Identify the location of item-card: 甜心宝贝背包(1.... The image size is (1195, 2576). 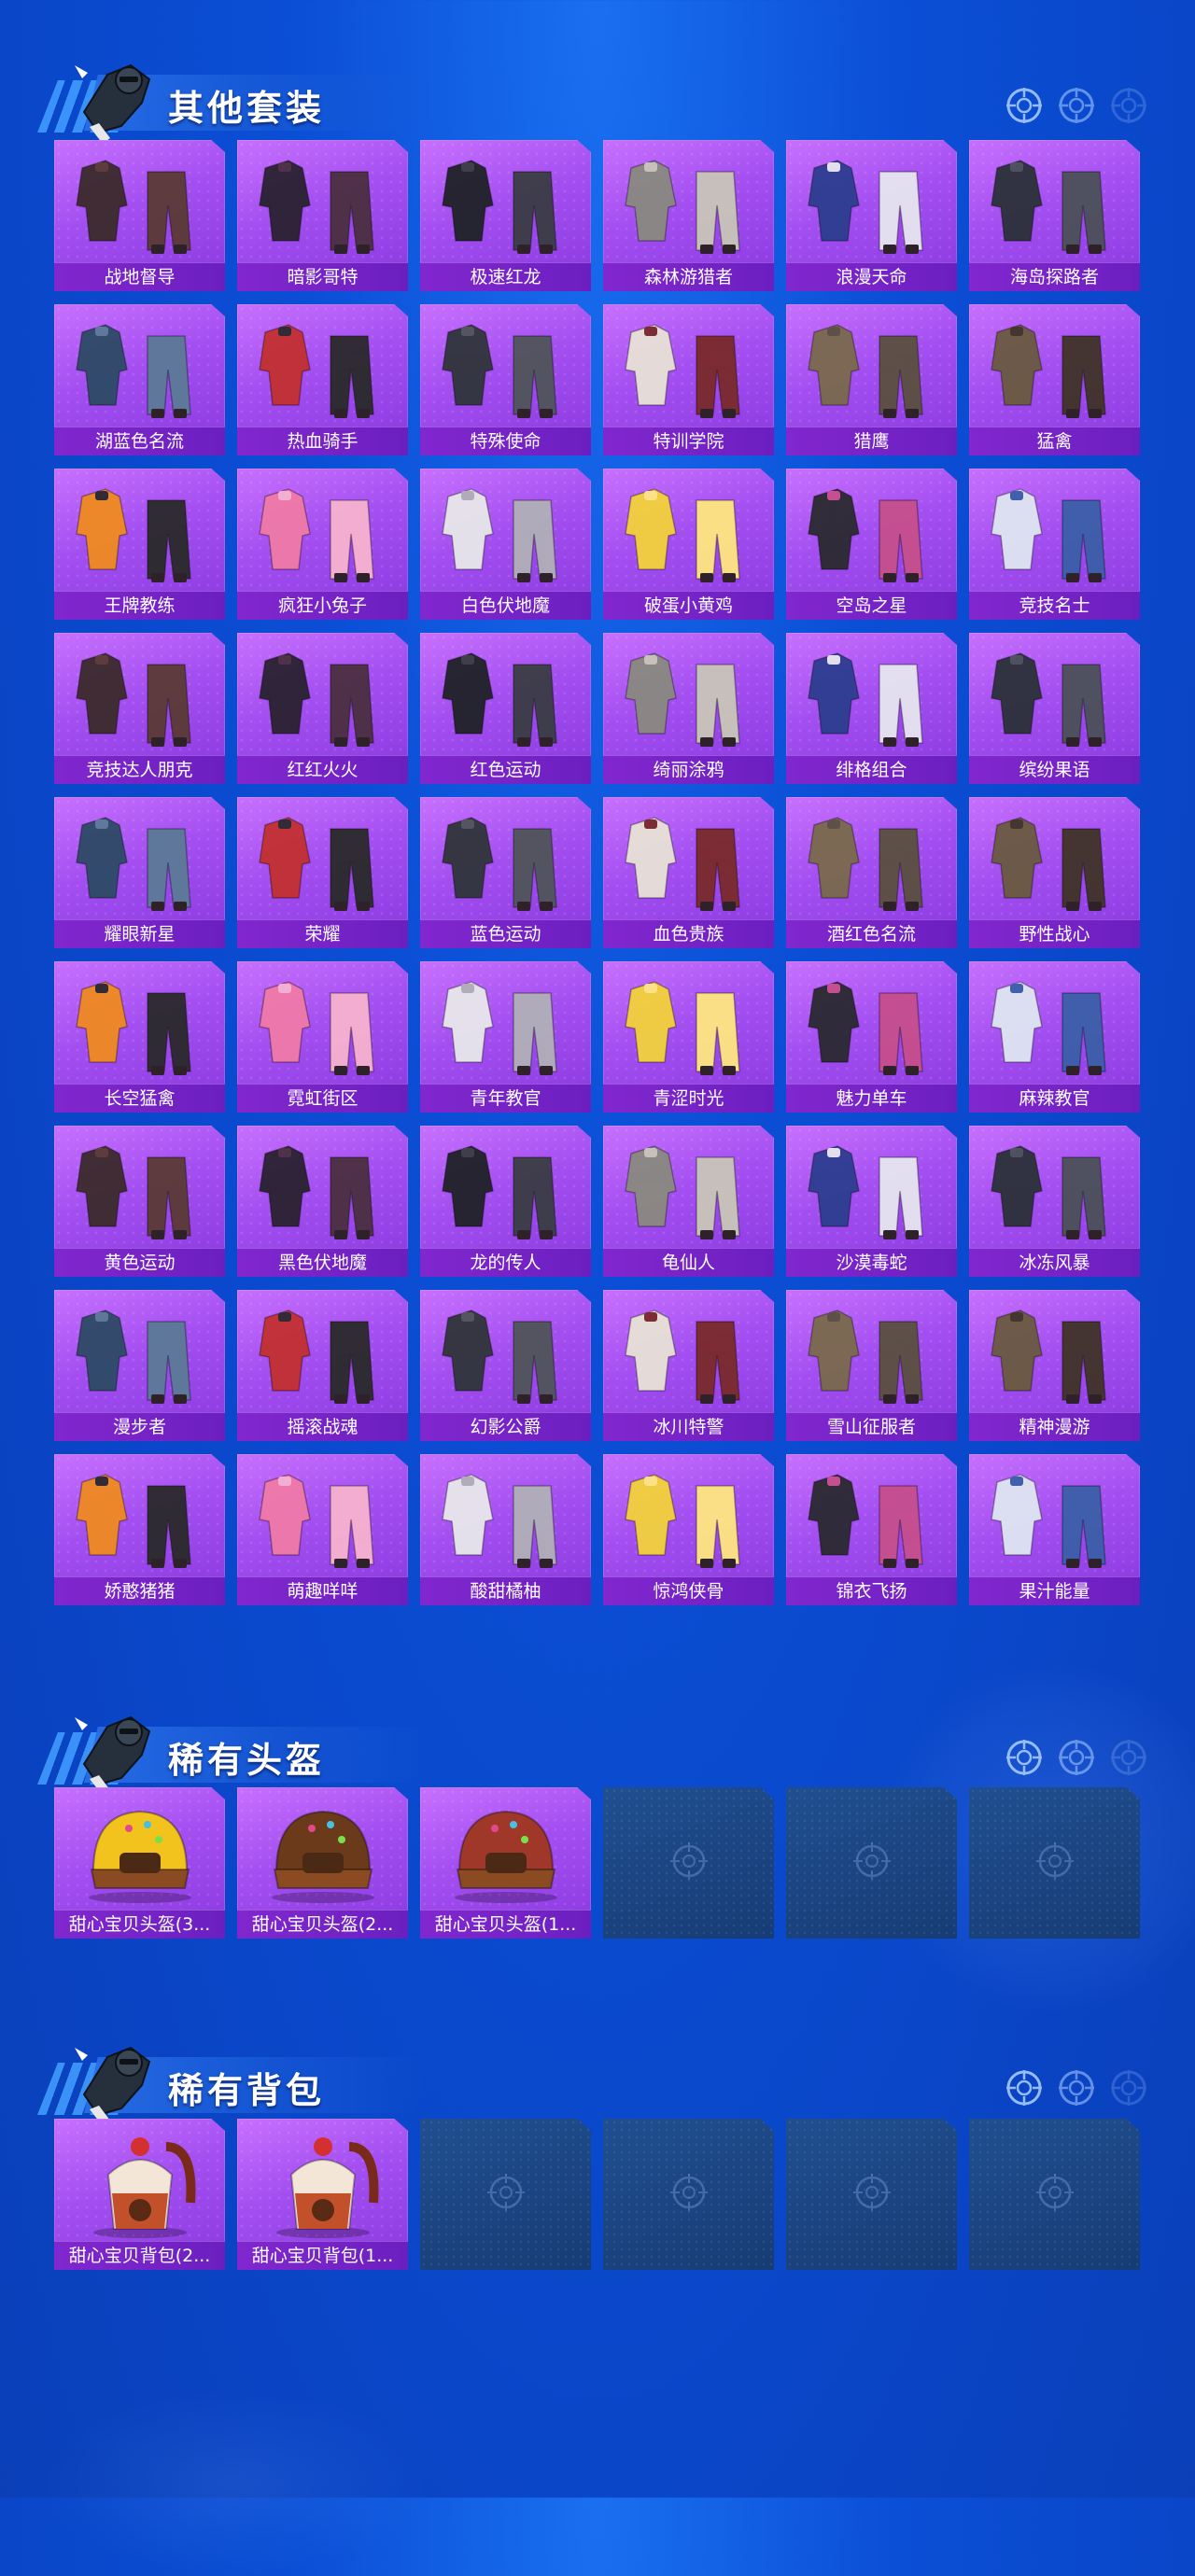
(322, 2194).